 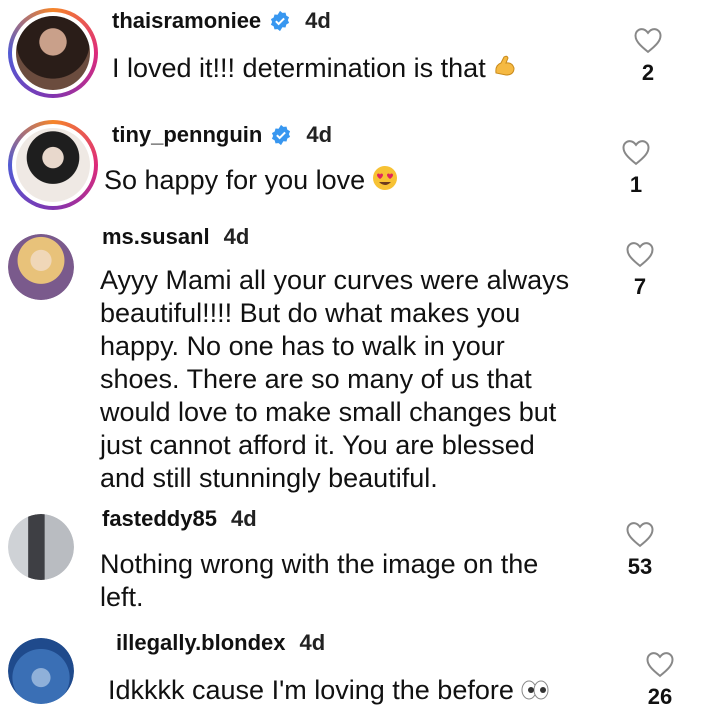 What do you see at coordinates (251, 182) in the screenshot?
I see `comment-text: So happy for you love` at bounding box center [251, 182].